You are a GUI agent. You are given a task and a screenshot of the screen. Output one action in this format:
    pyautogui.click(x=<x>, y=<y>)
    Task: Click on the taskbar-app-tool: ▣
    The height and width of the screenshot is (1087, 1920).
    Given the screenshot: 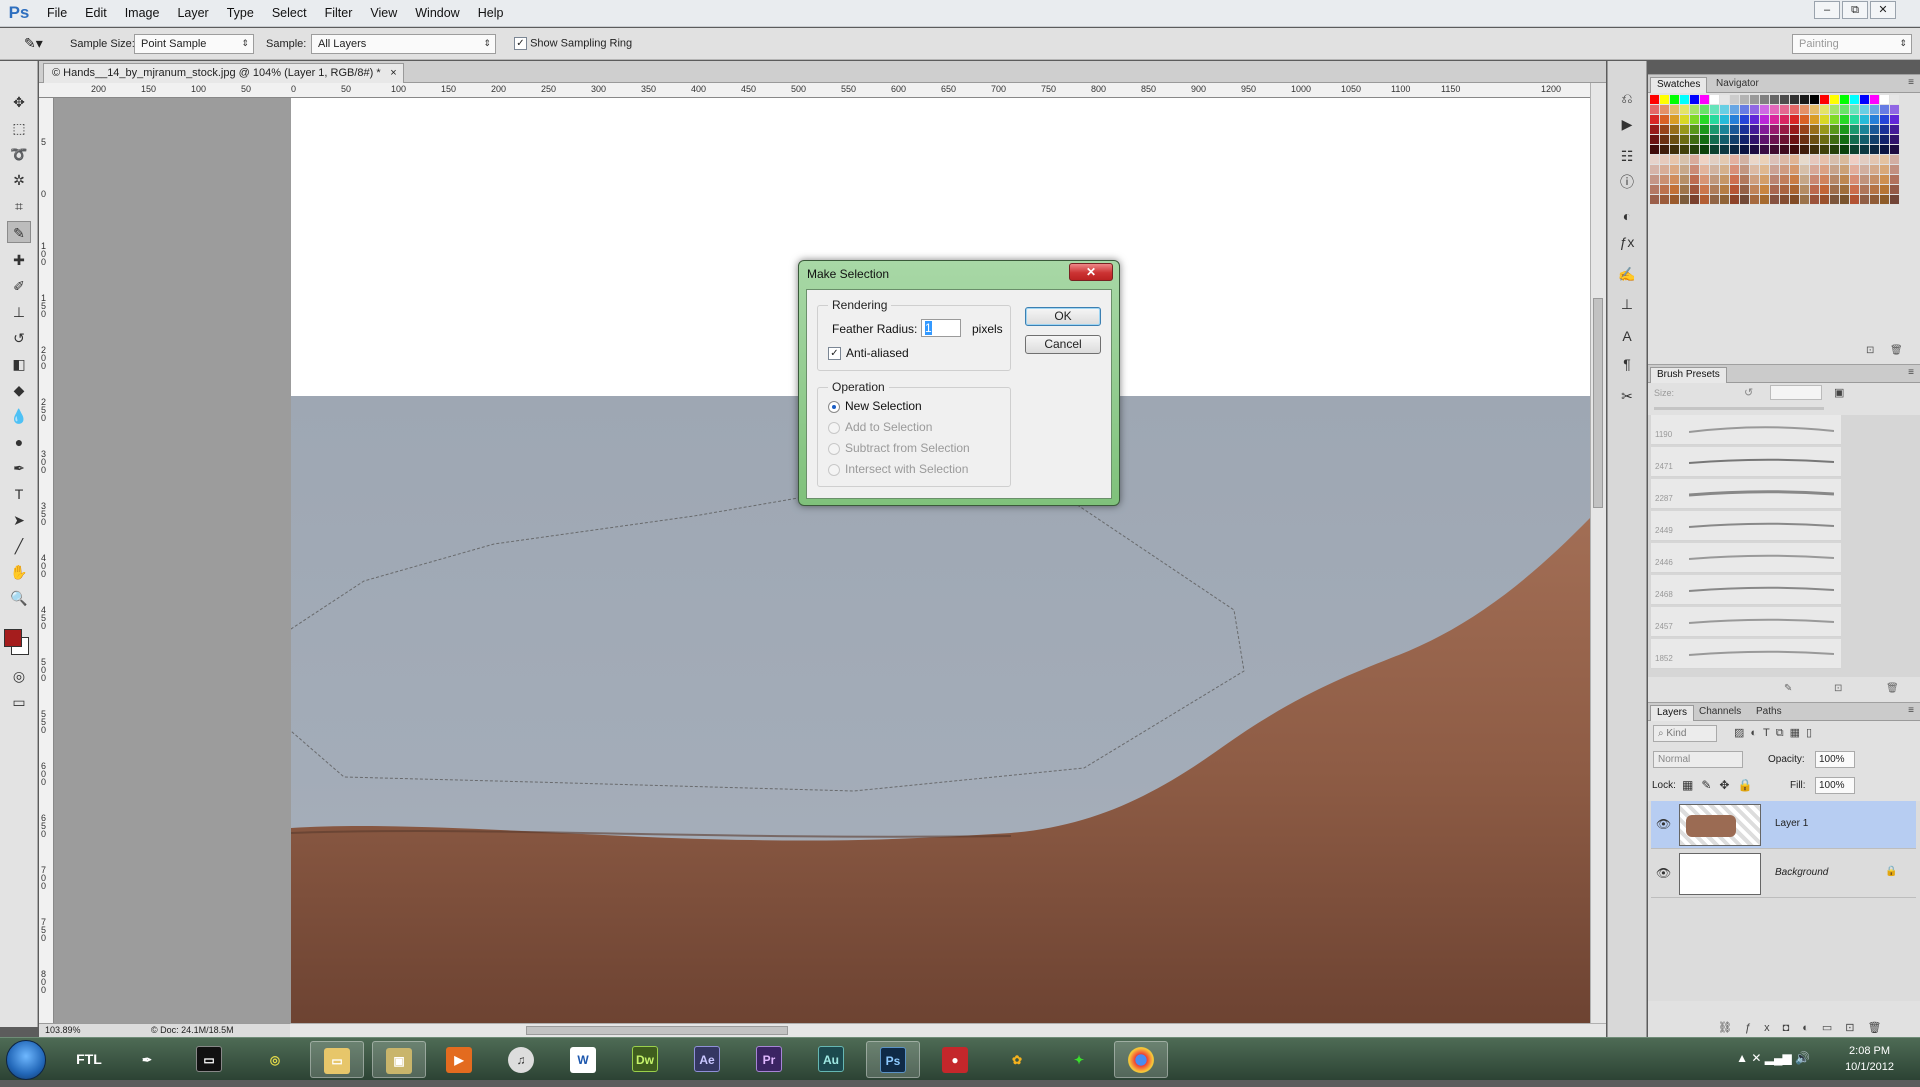 What is the action you would take?
    pyautogui.click(x=399, y=1059)
    